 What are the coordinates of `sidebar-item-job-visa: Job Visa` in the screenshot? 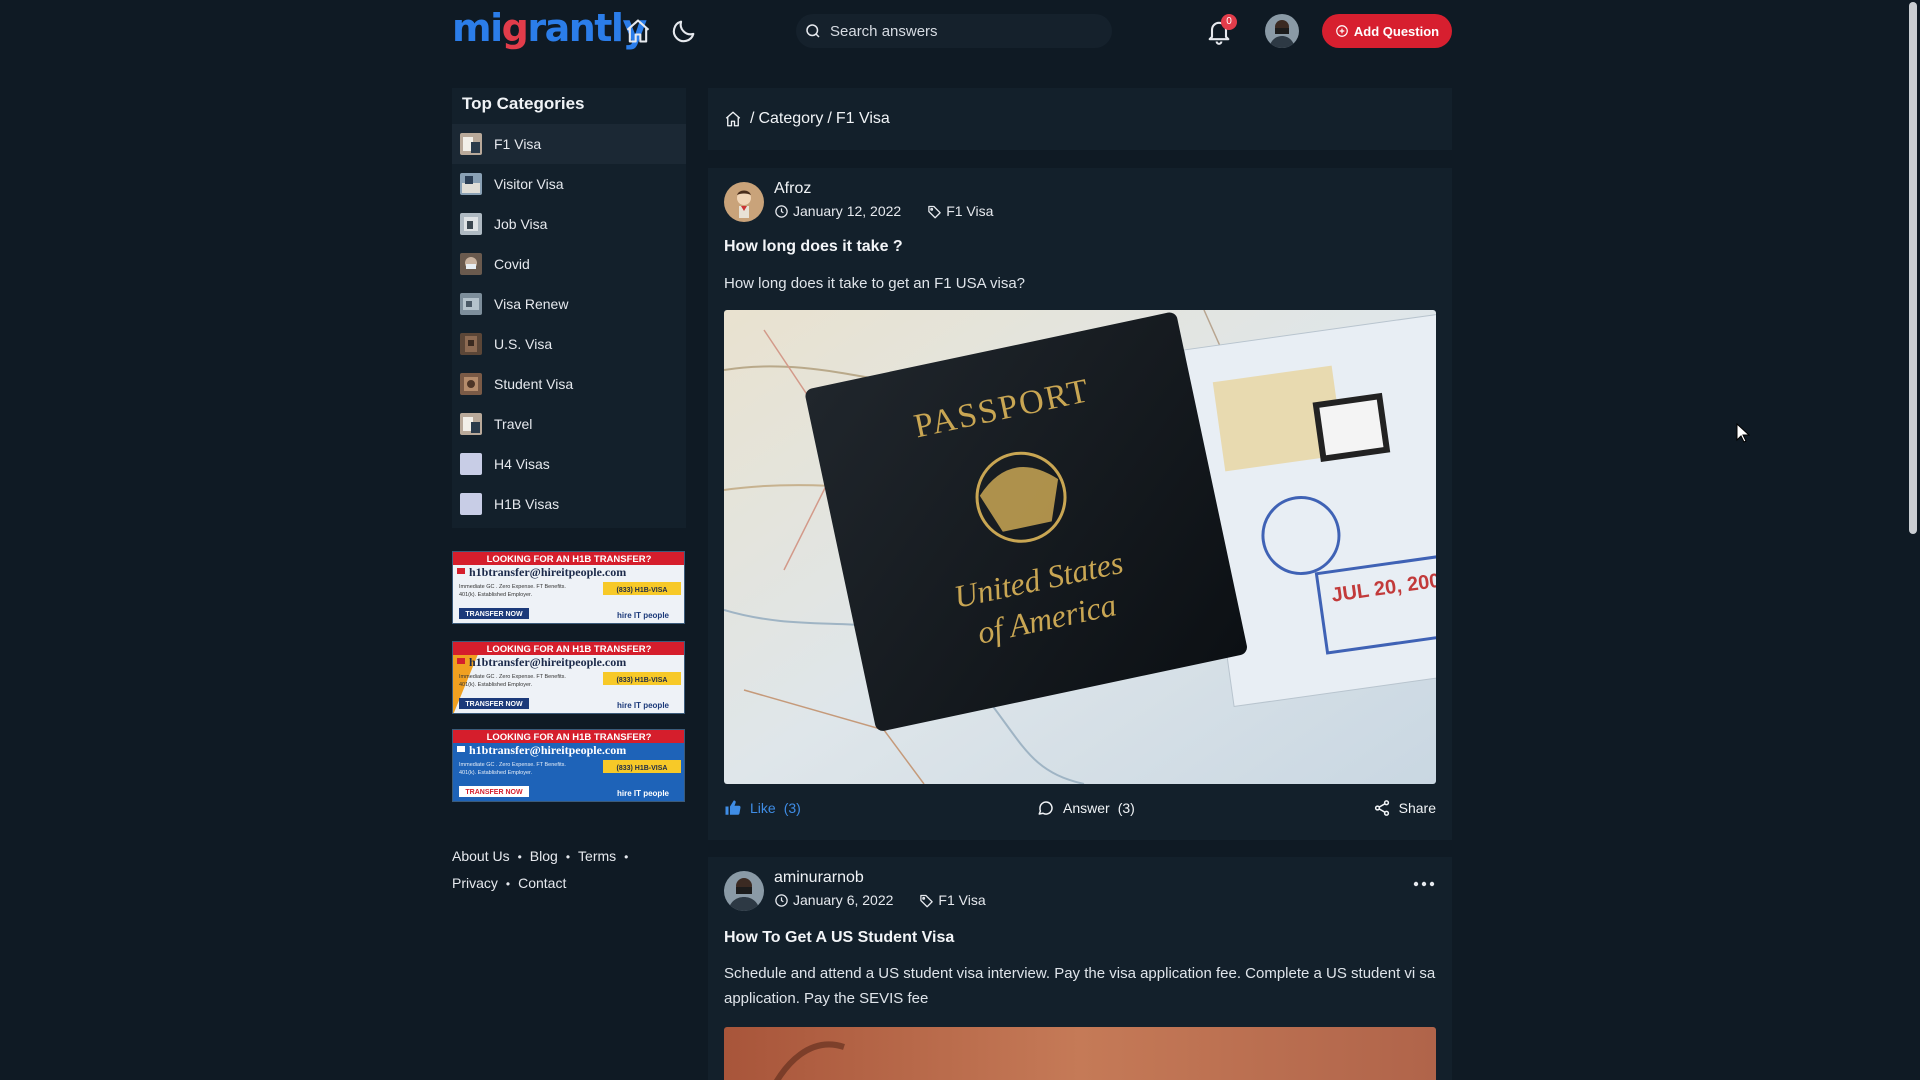 It's located at (569, 224).